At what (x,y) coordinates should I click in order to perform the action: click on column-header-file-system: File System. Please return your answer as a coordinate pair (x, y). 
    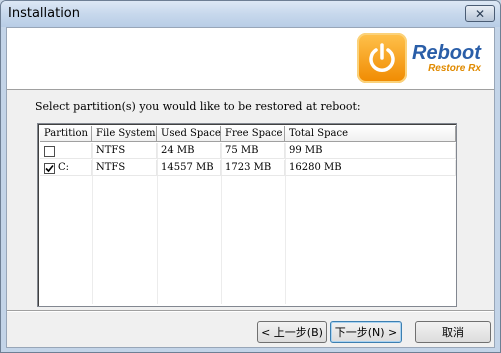
    Looking at the image, I should click on (124, 134).